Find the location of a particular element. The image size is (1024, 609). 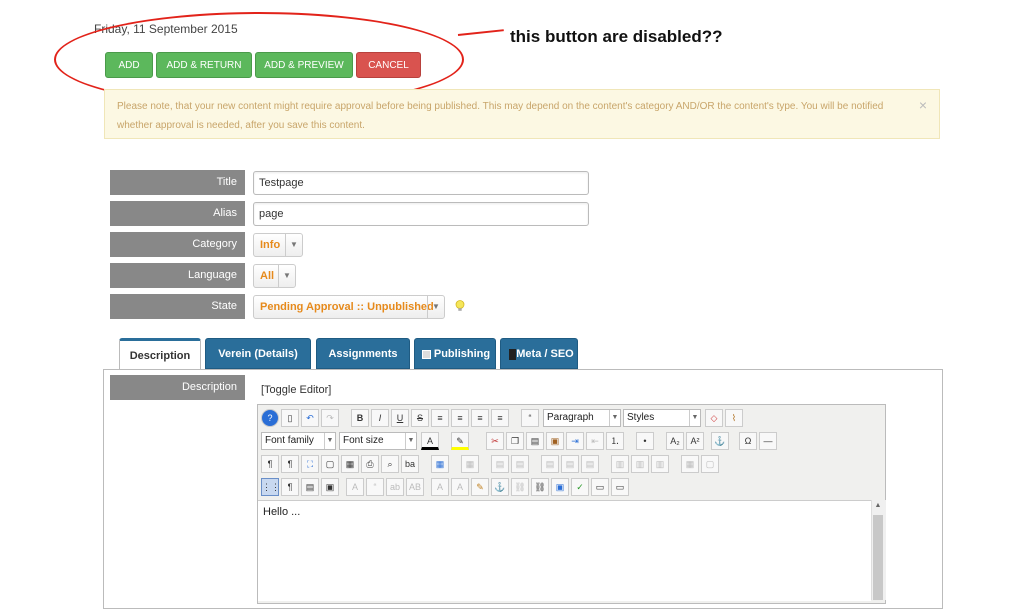

spellcheck-icon: ✓ is located at coordinates (580, 487).